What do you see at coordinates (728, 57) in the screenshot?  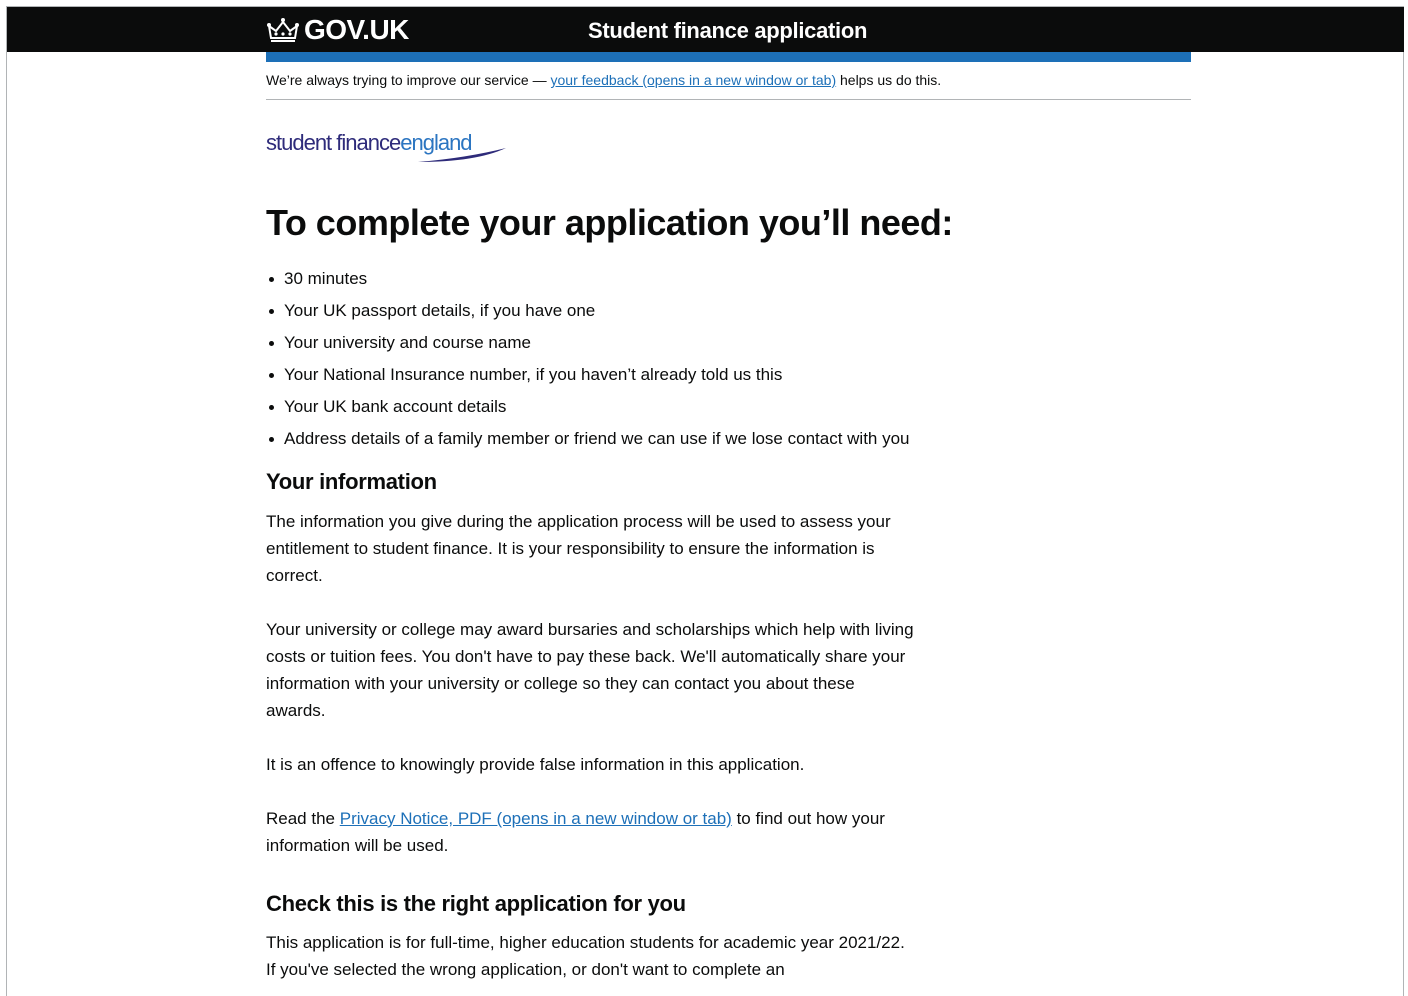 I see `header-blue-bar` at bounding box center [728, 57].